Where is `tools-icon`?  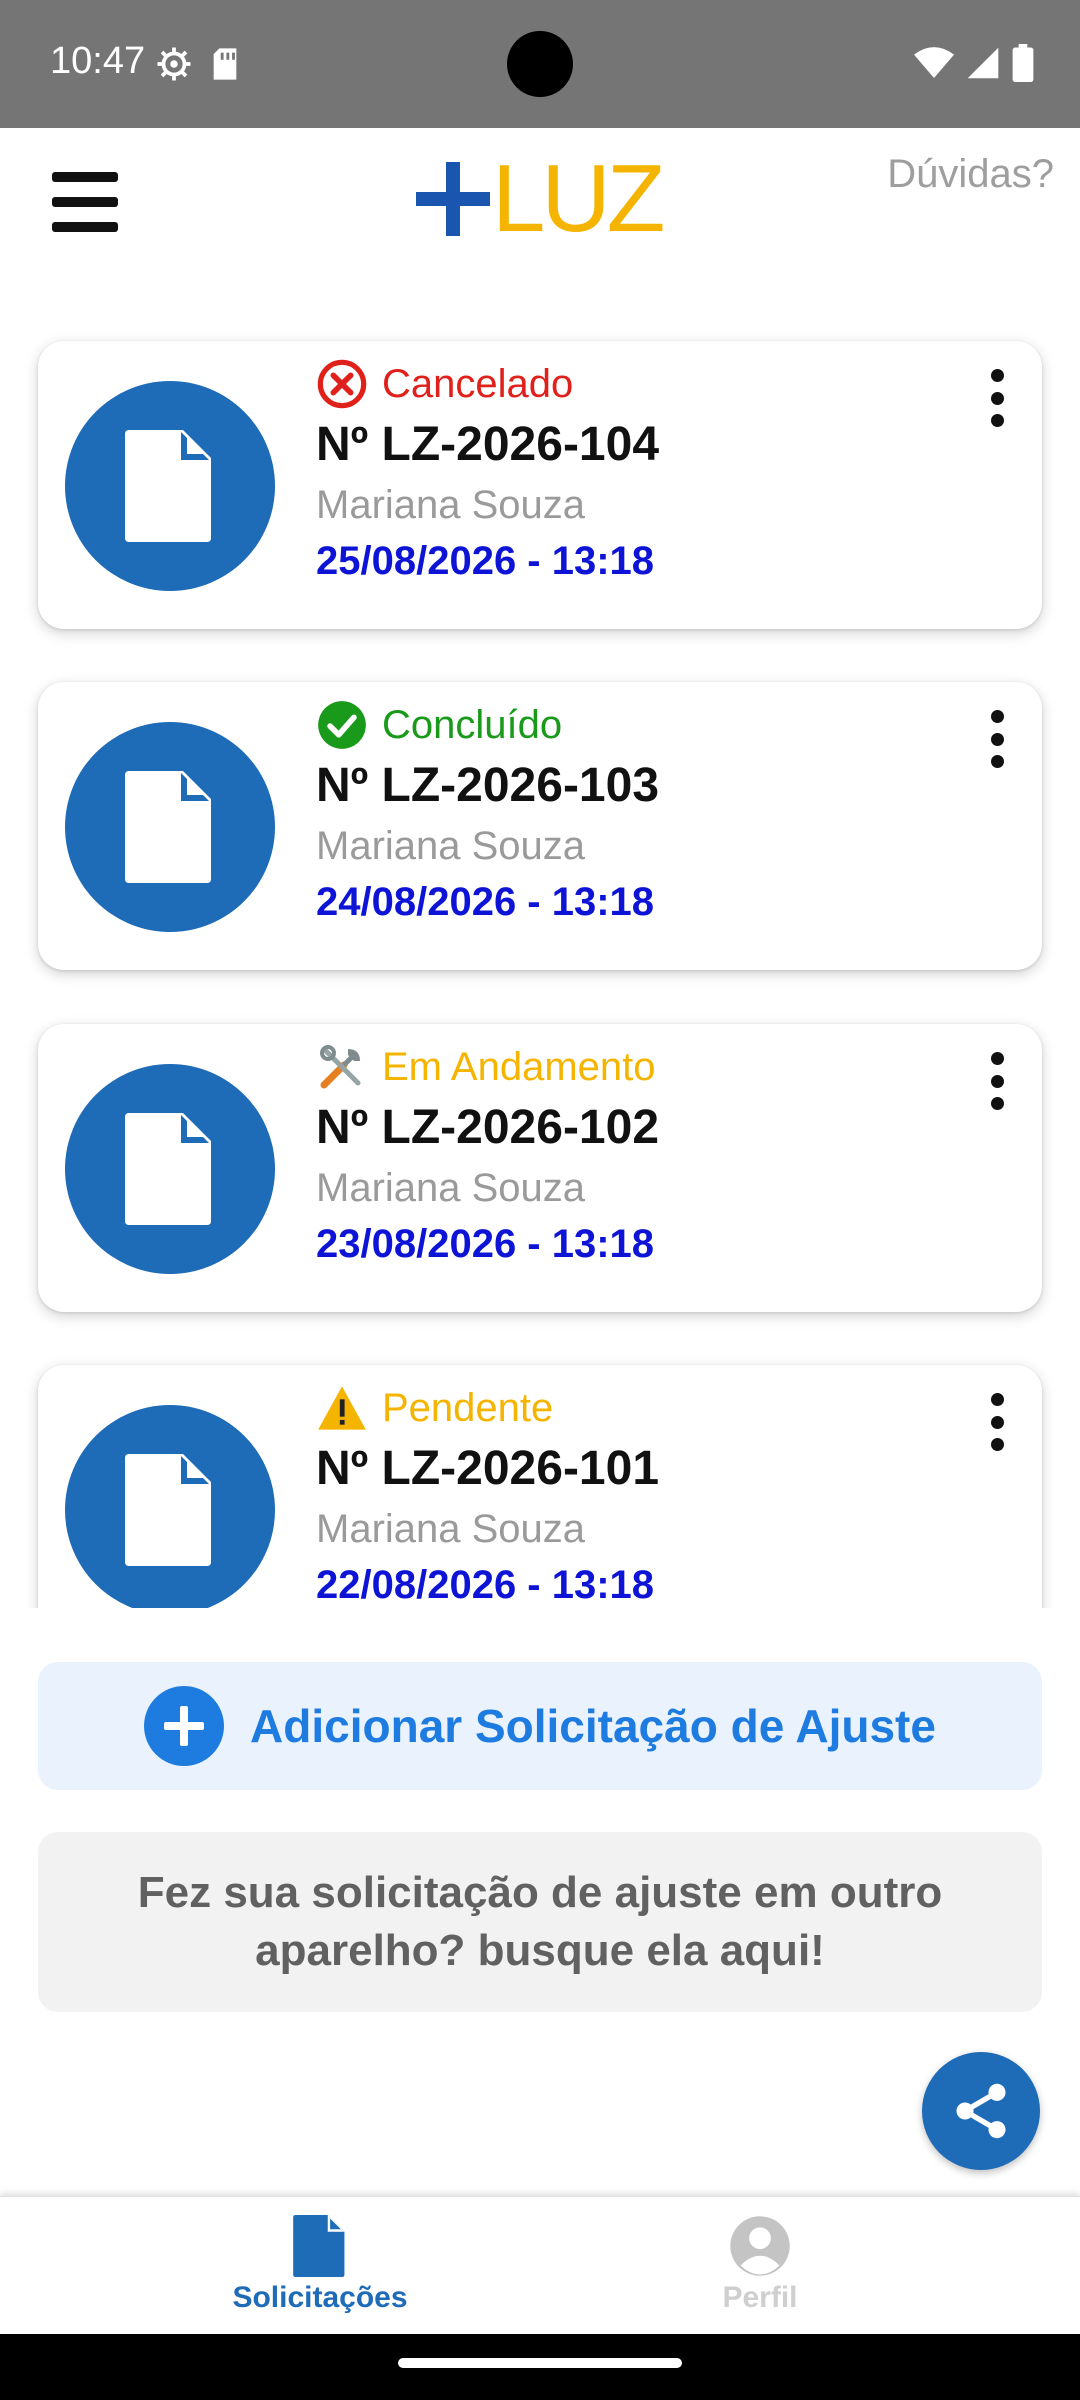 tools-icon is located at coordinates (342, 1067).